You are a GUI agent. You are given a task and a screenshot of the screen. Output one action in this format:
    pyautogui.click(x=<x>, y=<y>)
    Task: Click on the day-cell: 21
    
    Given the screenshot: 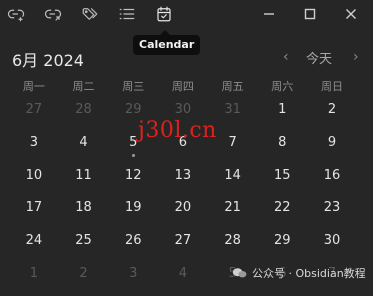 What is the action you would take?
    pyautogui.click(x=233, y=213)
    